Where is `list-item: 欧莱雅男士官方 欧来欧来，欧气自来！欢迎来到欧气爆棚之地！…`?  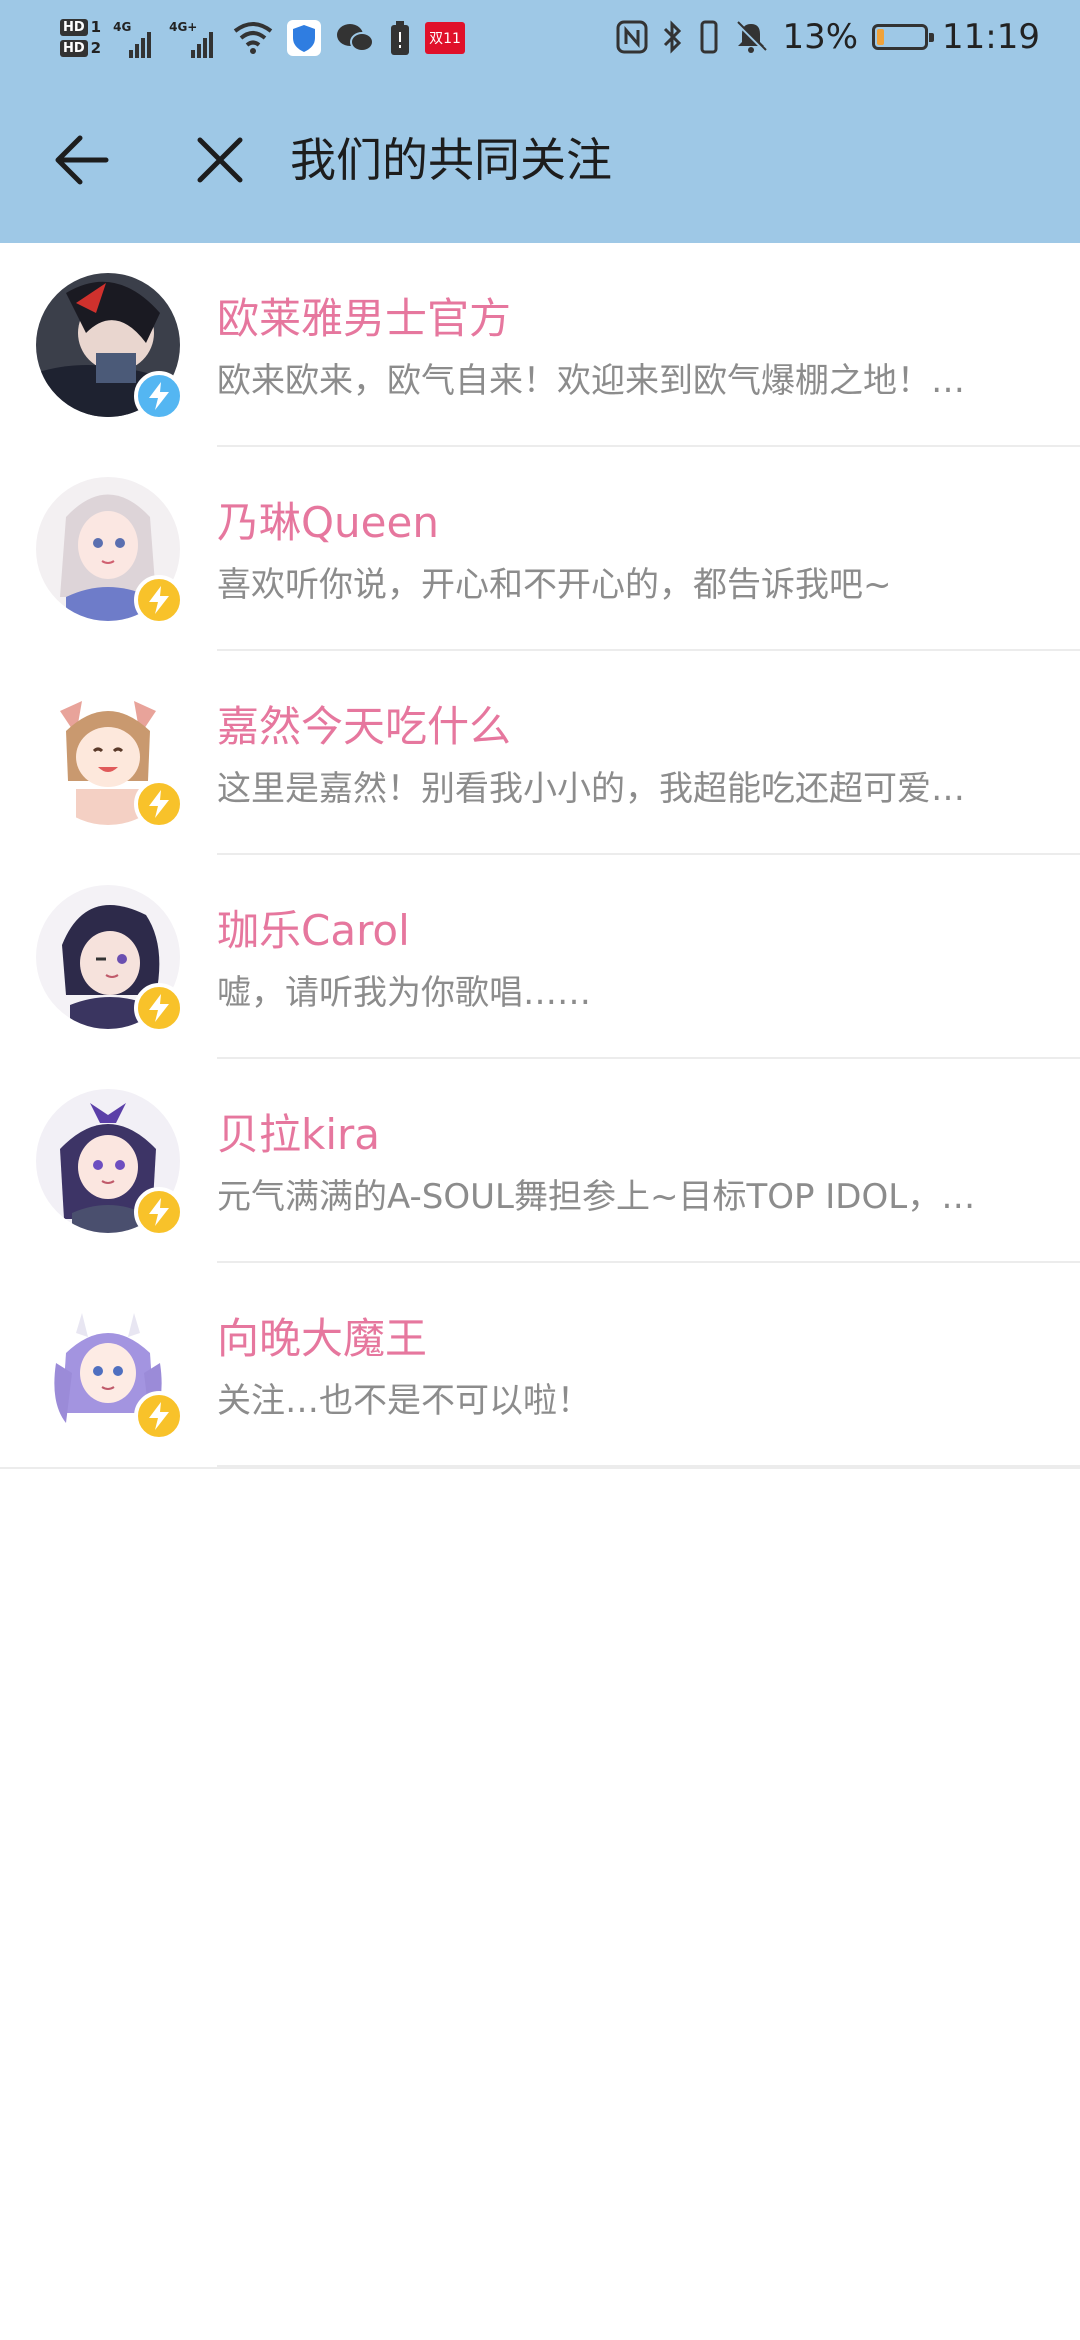 list-item: 欧莱雅男士官方 欧来欧来，欧气自来！欢迎来到欧气爆棚之地！… is located at coordinates (540, 345).